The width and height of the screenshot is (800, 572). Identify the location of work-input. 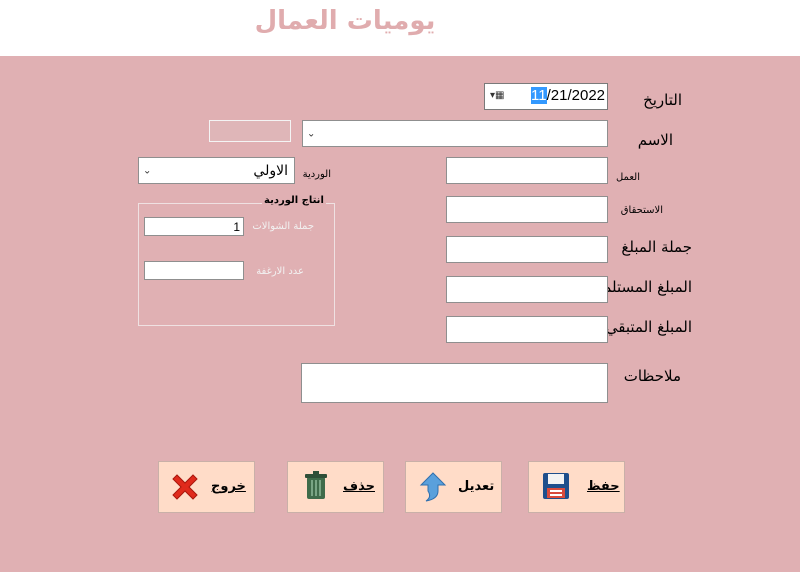
(527, 170).